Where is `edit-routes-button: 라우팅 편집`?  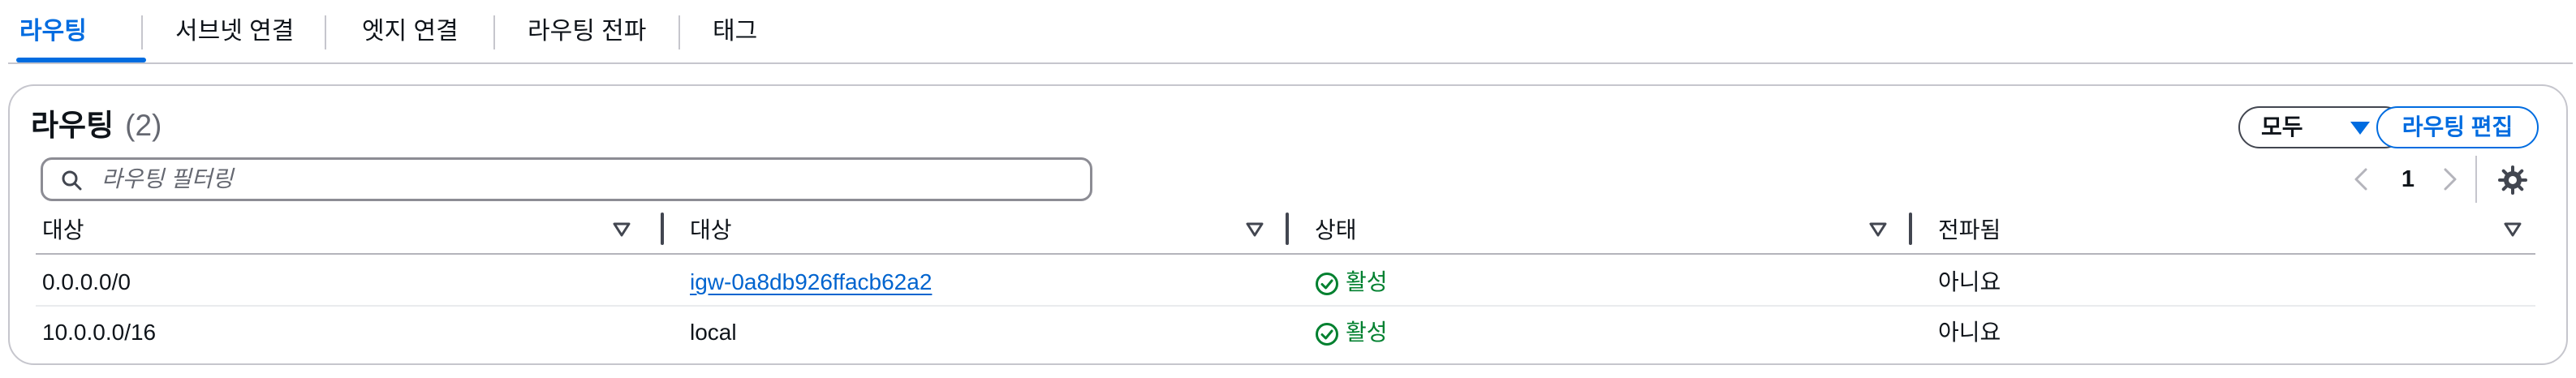 edit-routes-button: 라우팅 편집 is located at coordinates (2458, 127).